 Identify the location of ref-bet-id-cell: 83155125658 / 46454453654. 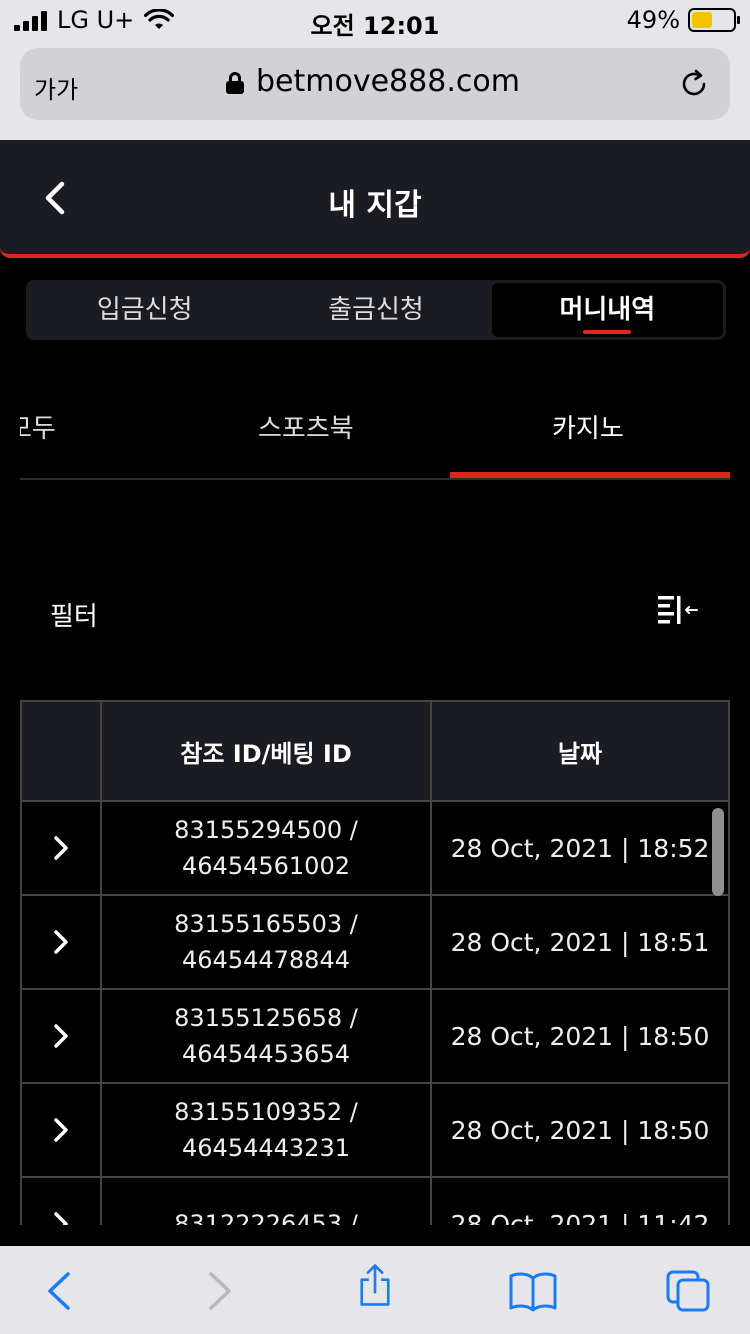
(267, 1036).